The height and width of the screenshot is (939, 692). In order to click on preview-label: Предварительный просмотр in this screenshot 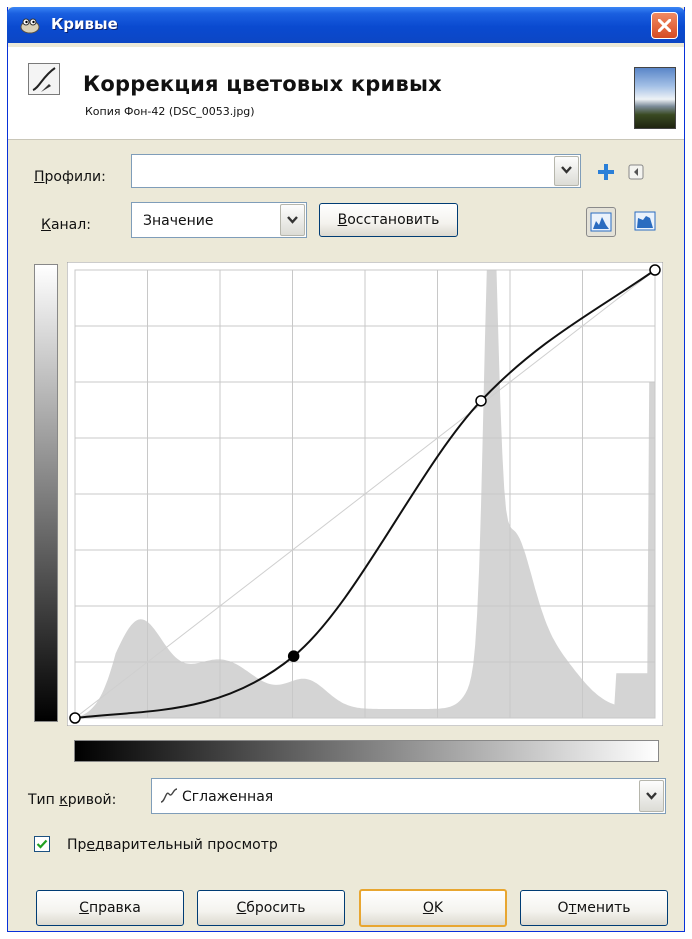, I will do `click(172, 845)`.